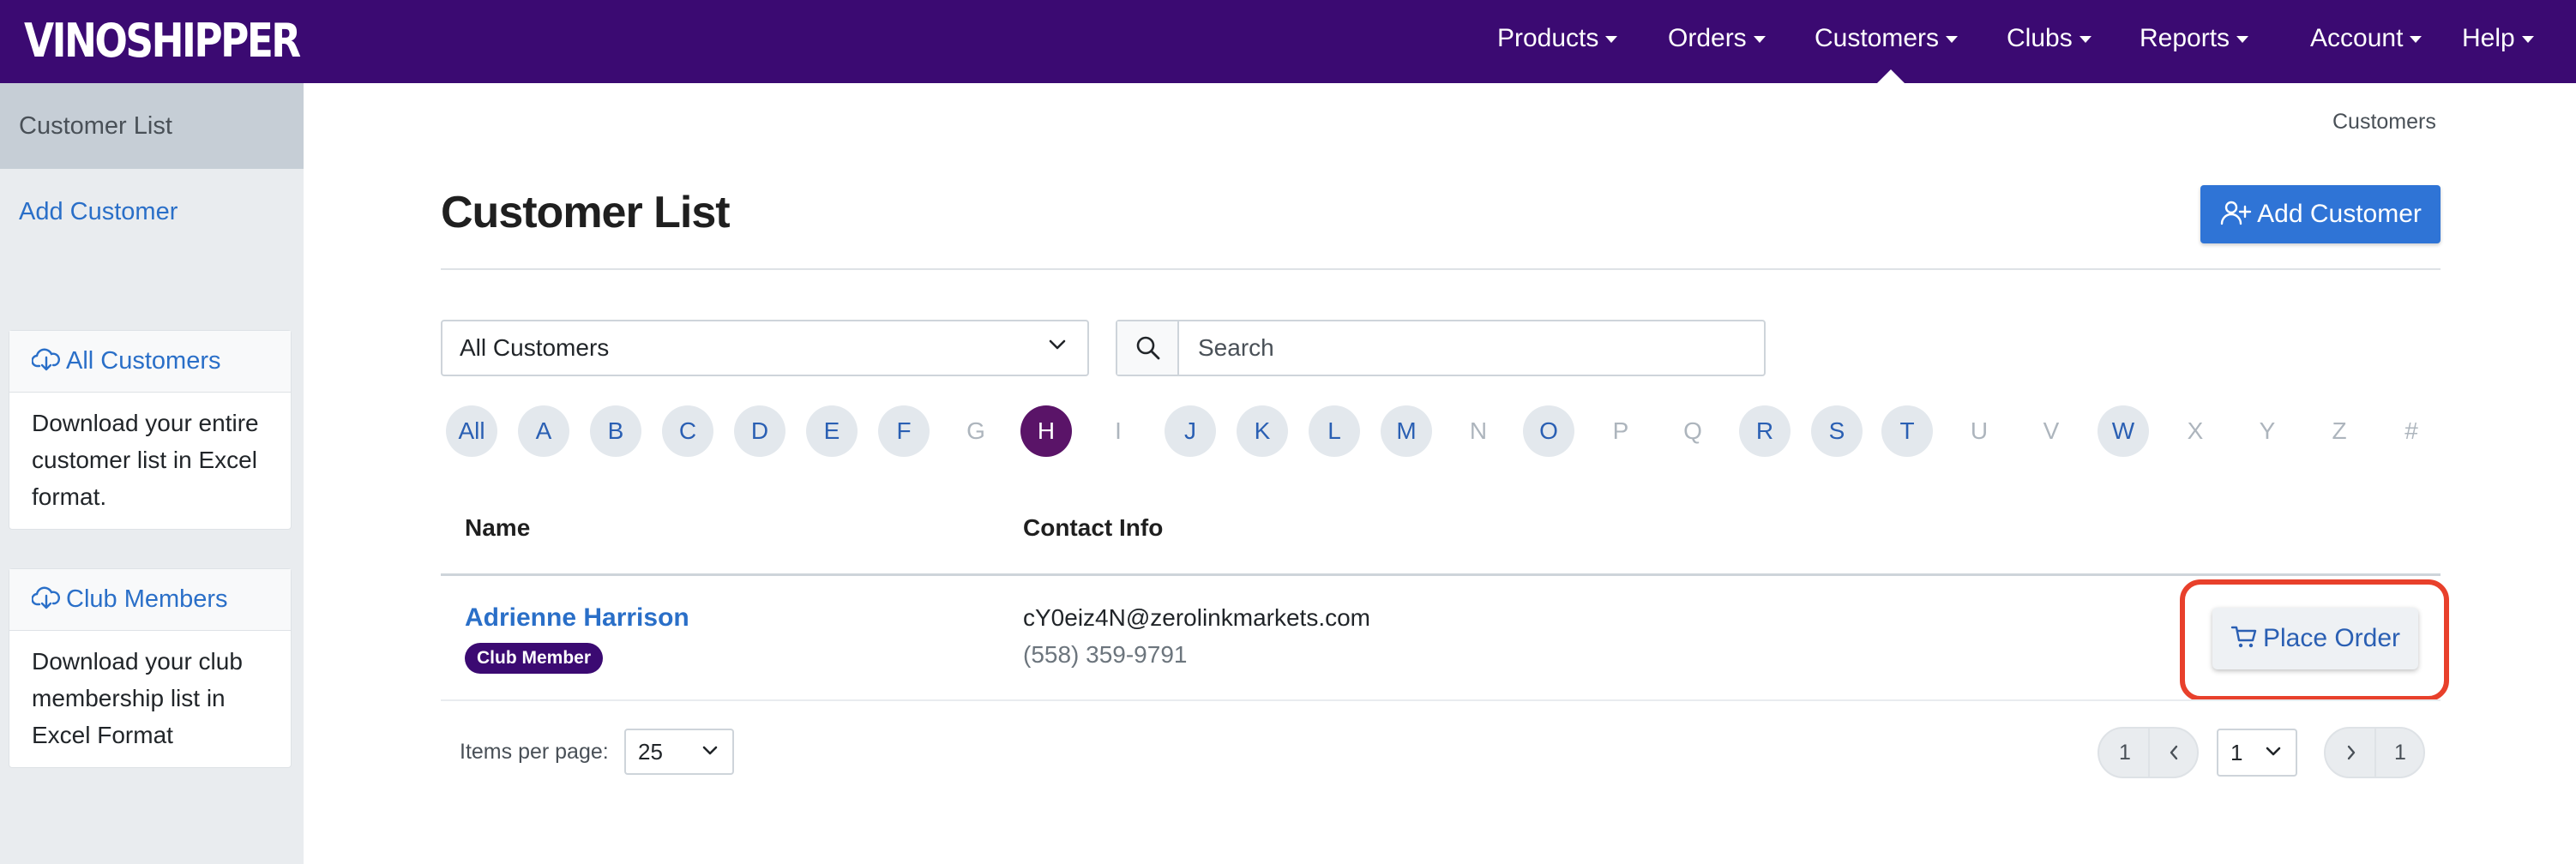 This screenshot has height=864, width=2576. What do you see at coordinates (765, 348) in the screenshot?
I see `customer-segment-select: All Customers` at bounding box center [765, 348].